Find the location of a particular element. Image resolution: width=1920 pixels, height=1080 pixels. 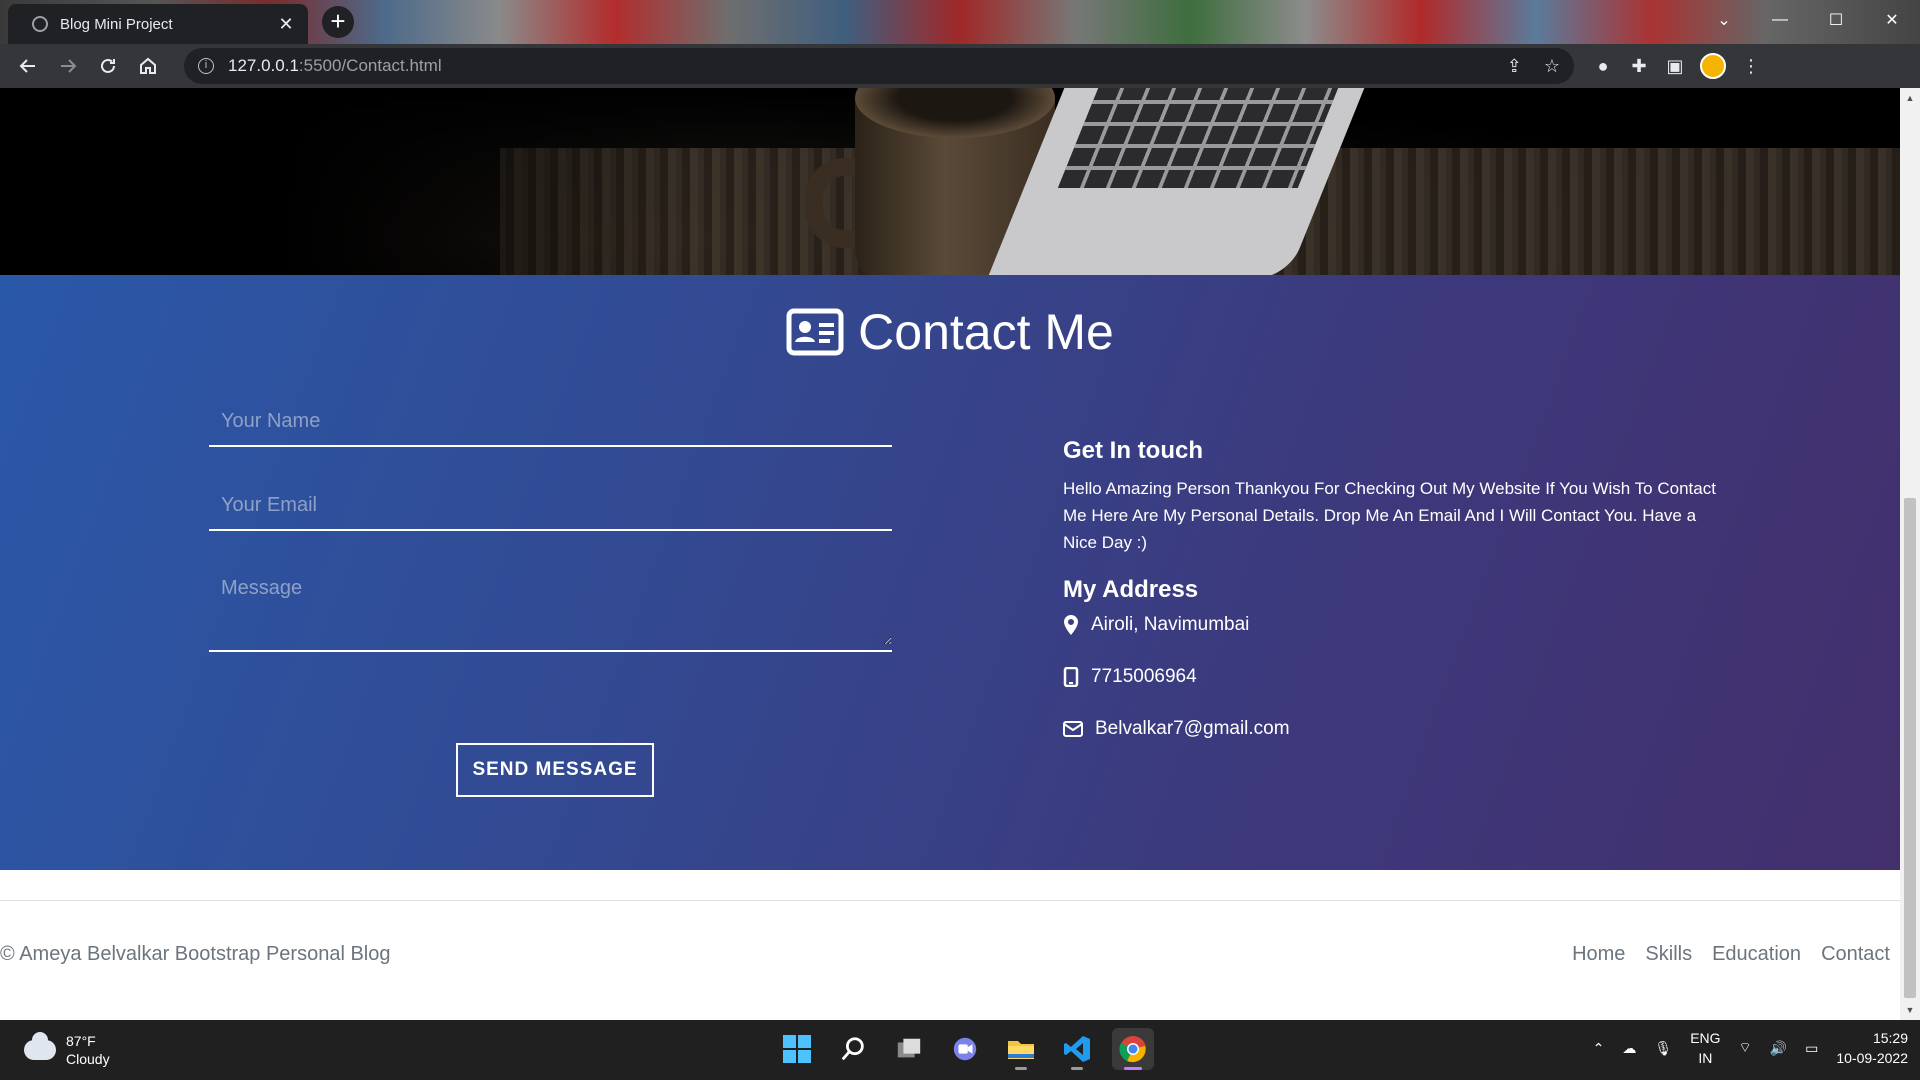

footer-divider is located at coordinates (950, 900).